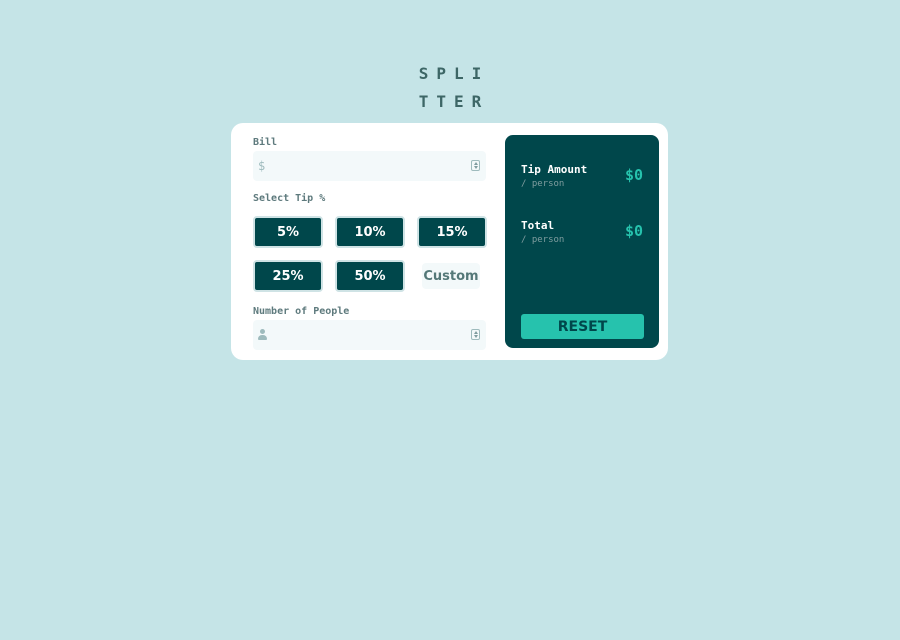 The height and width of the screenshot is (640, 900). Describe the element at coordinates (582, 326) in the screenshot. I see `reset-button: RESET` at that location.